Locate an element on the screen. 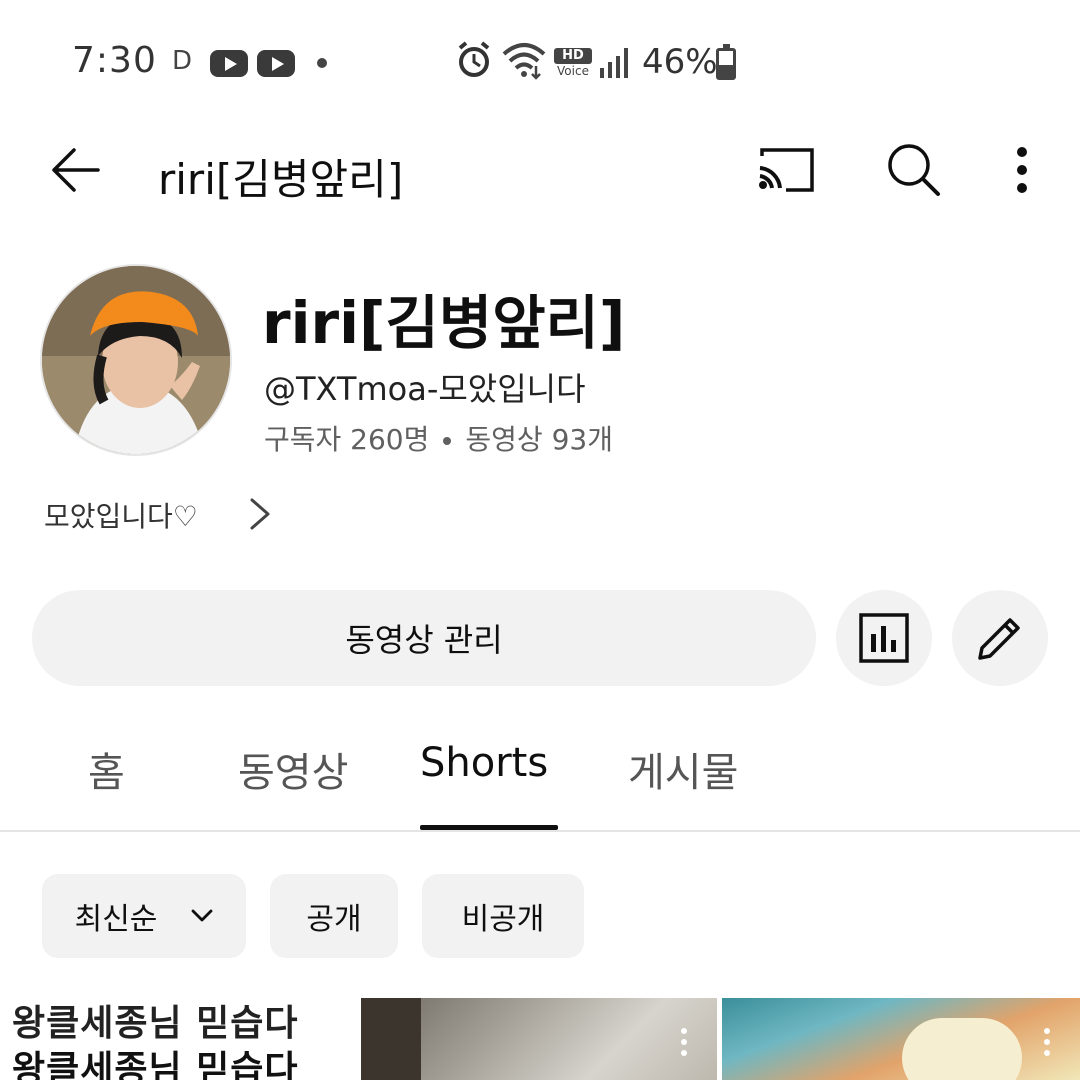 The height and width of the screenshot is (1080, 1080). back-arrow-icon is located at coordinates (76, 170).